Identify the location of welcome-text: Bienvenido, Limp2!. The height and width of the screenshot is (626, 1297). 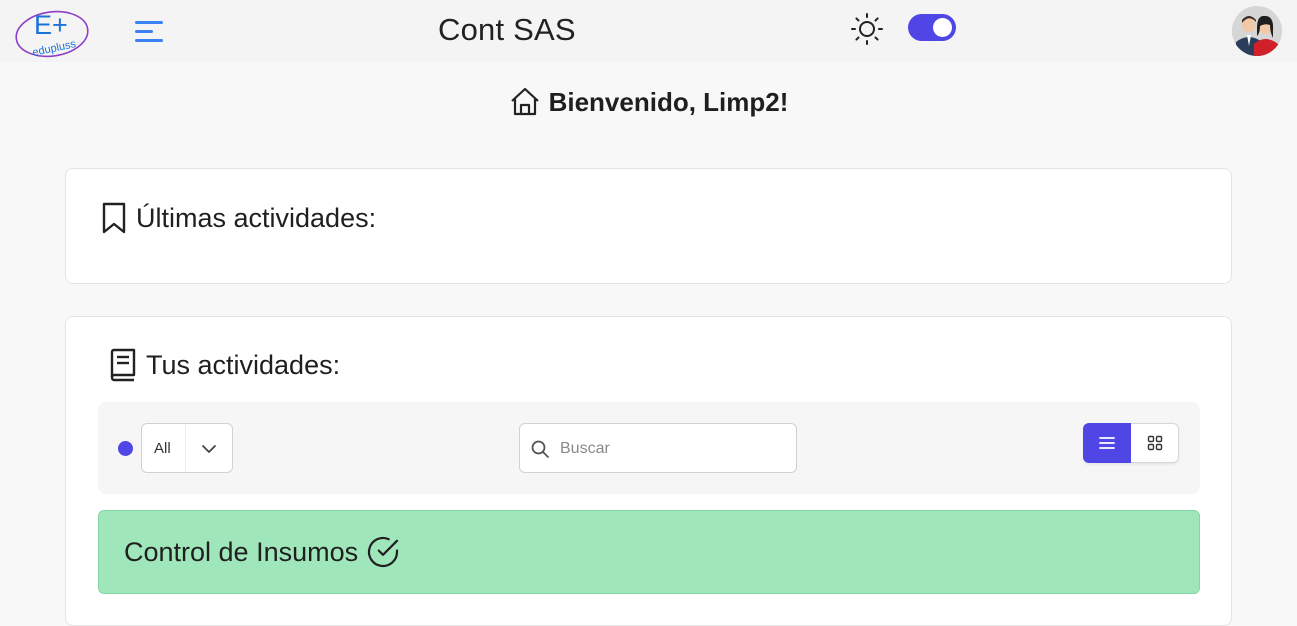
(668, 101).